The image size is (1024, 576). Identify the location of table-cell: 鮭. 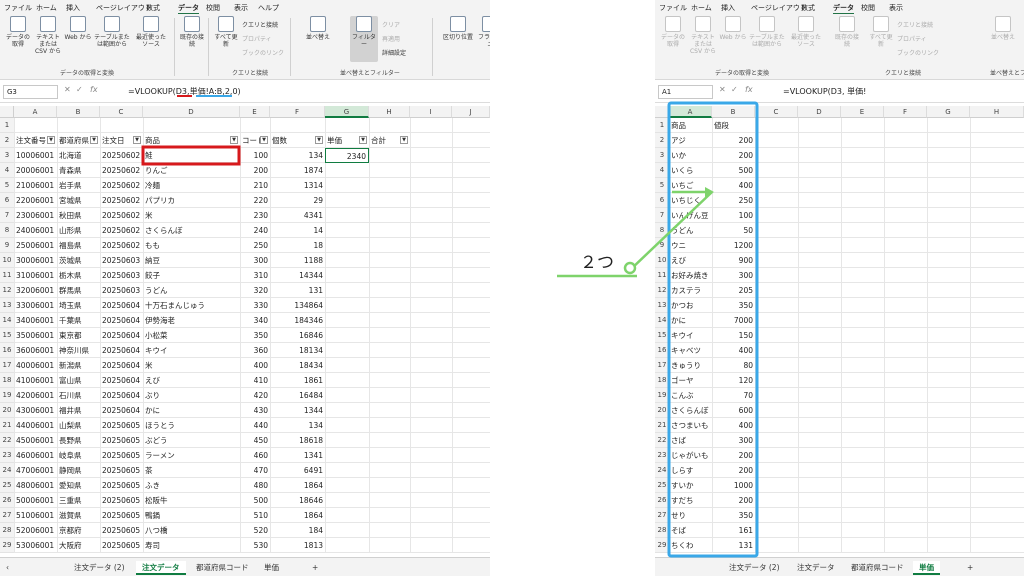
(191, 155).